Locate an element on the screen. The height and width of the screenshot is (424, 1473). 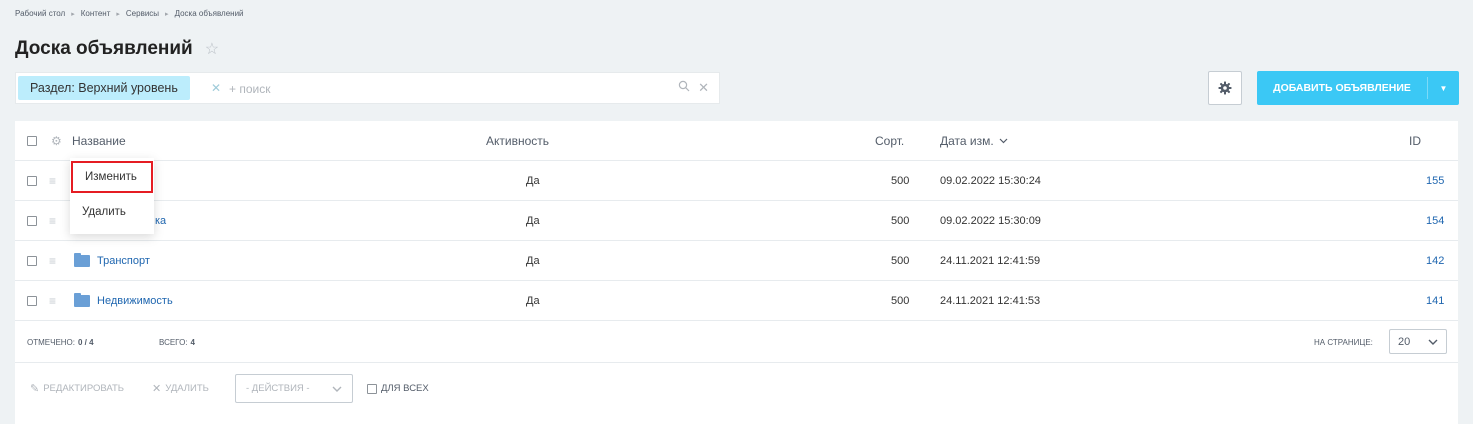
page-title-wrap: Доска объявлений ☆ is located at coordinates (117, 49).